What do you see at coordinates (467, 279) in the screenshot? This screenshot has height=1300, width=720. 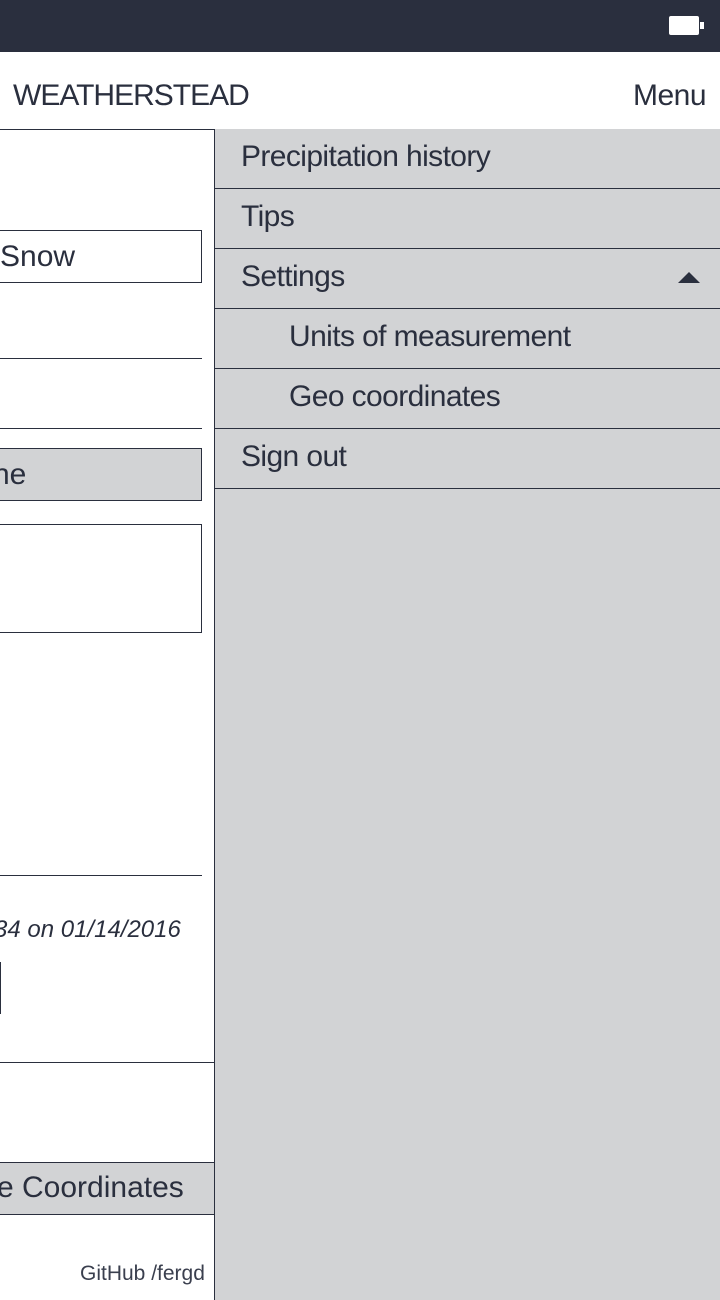 I see `menu-item-settings: Settings` at bounding box center [467, 279].